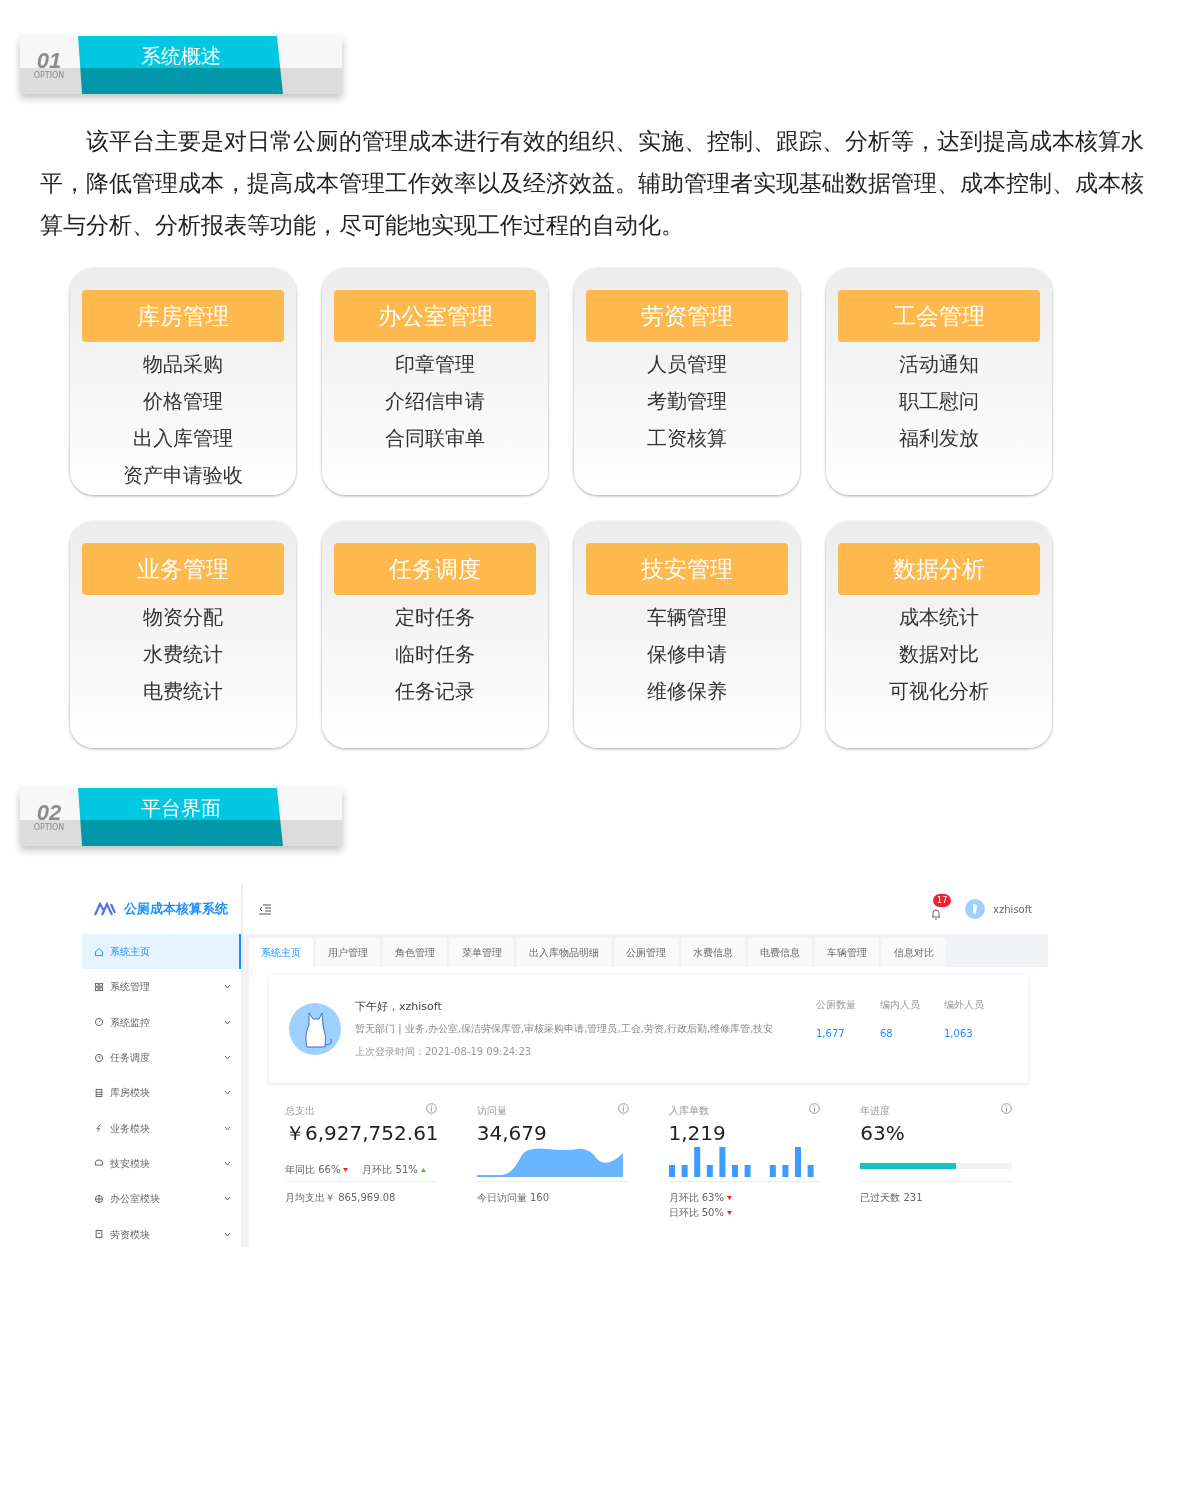  Describe the element at coordinates (687, 316) in the screenshot. I see `module-title: 劳资管理` at that location.